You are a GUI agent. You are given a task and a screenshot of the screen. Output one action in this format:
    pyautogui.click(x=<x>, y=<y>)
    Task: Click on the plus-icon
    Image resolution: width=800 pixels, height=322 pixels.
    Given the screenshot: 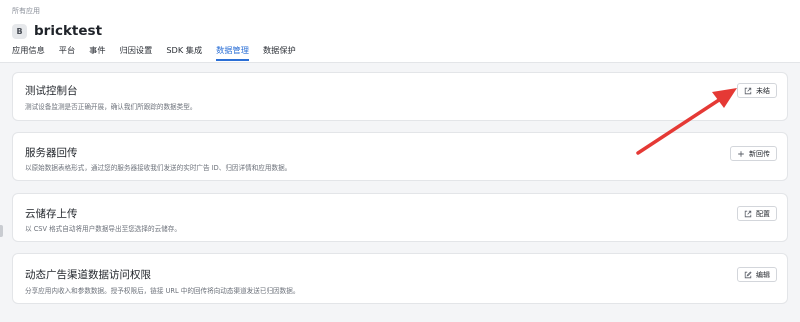 What is the action you would take?
    pyautogui.click(x=741, y=153)
    